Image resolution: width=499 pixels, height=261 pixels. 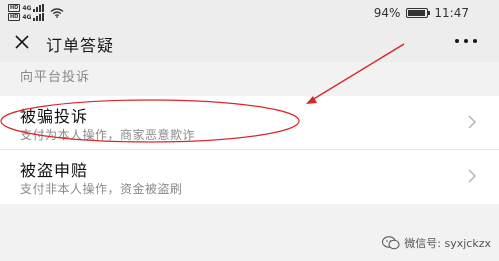 I want to click on list-item-title: 被盗申赔, so click(x=54, y=170).